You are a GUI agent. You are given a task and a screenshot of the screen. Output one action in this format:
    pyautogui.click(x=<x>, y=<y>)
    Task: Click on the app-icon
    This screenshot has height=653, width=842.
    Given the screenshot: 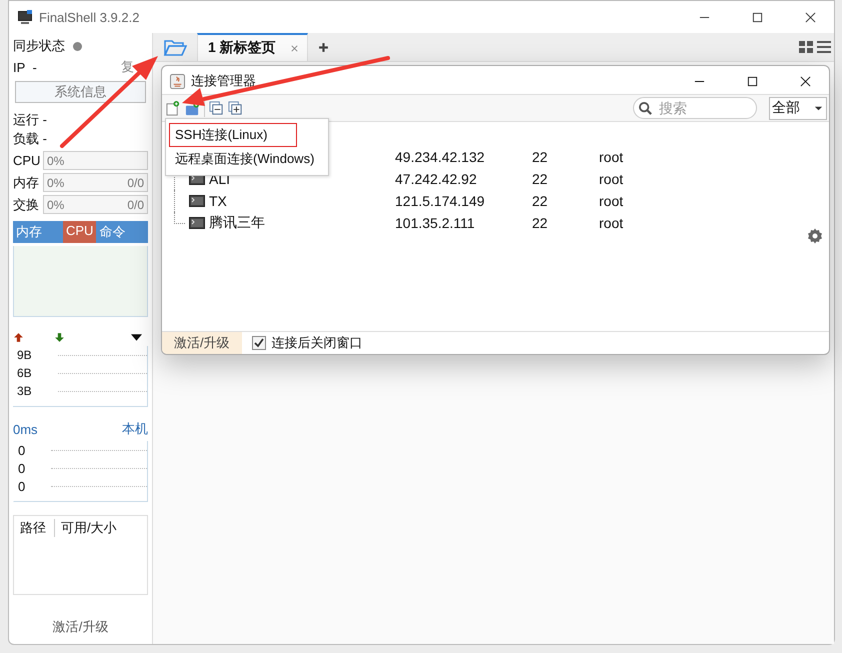 What is the action you would take?
    pyautogui.click(x=25, y=17)
    